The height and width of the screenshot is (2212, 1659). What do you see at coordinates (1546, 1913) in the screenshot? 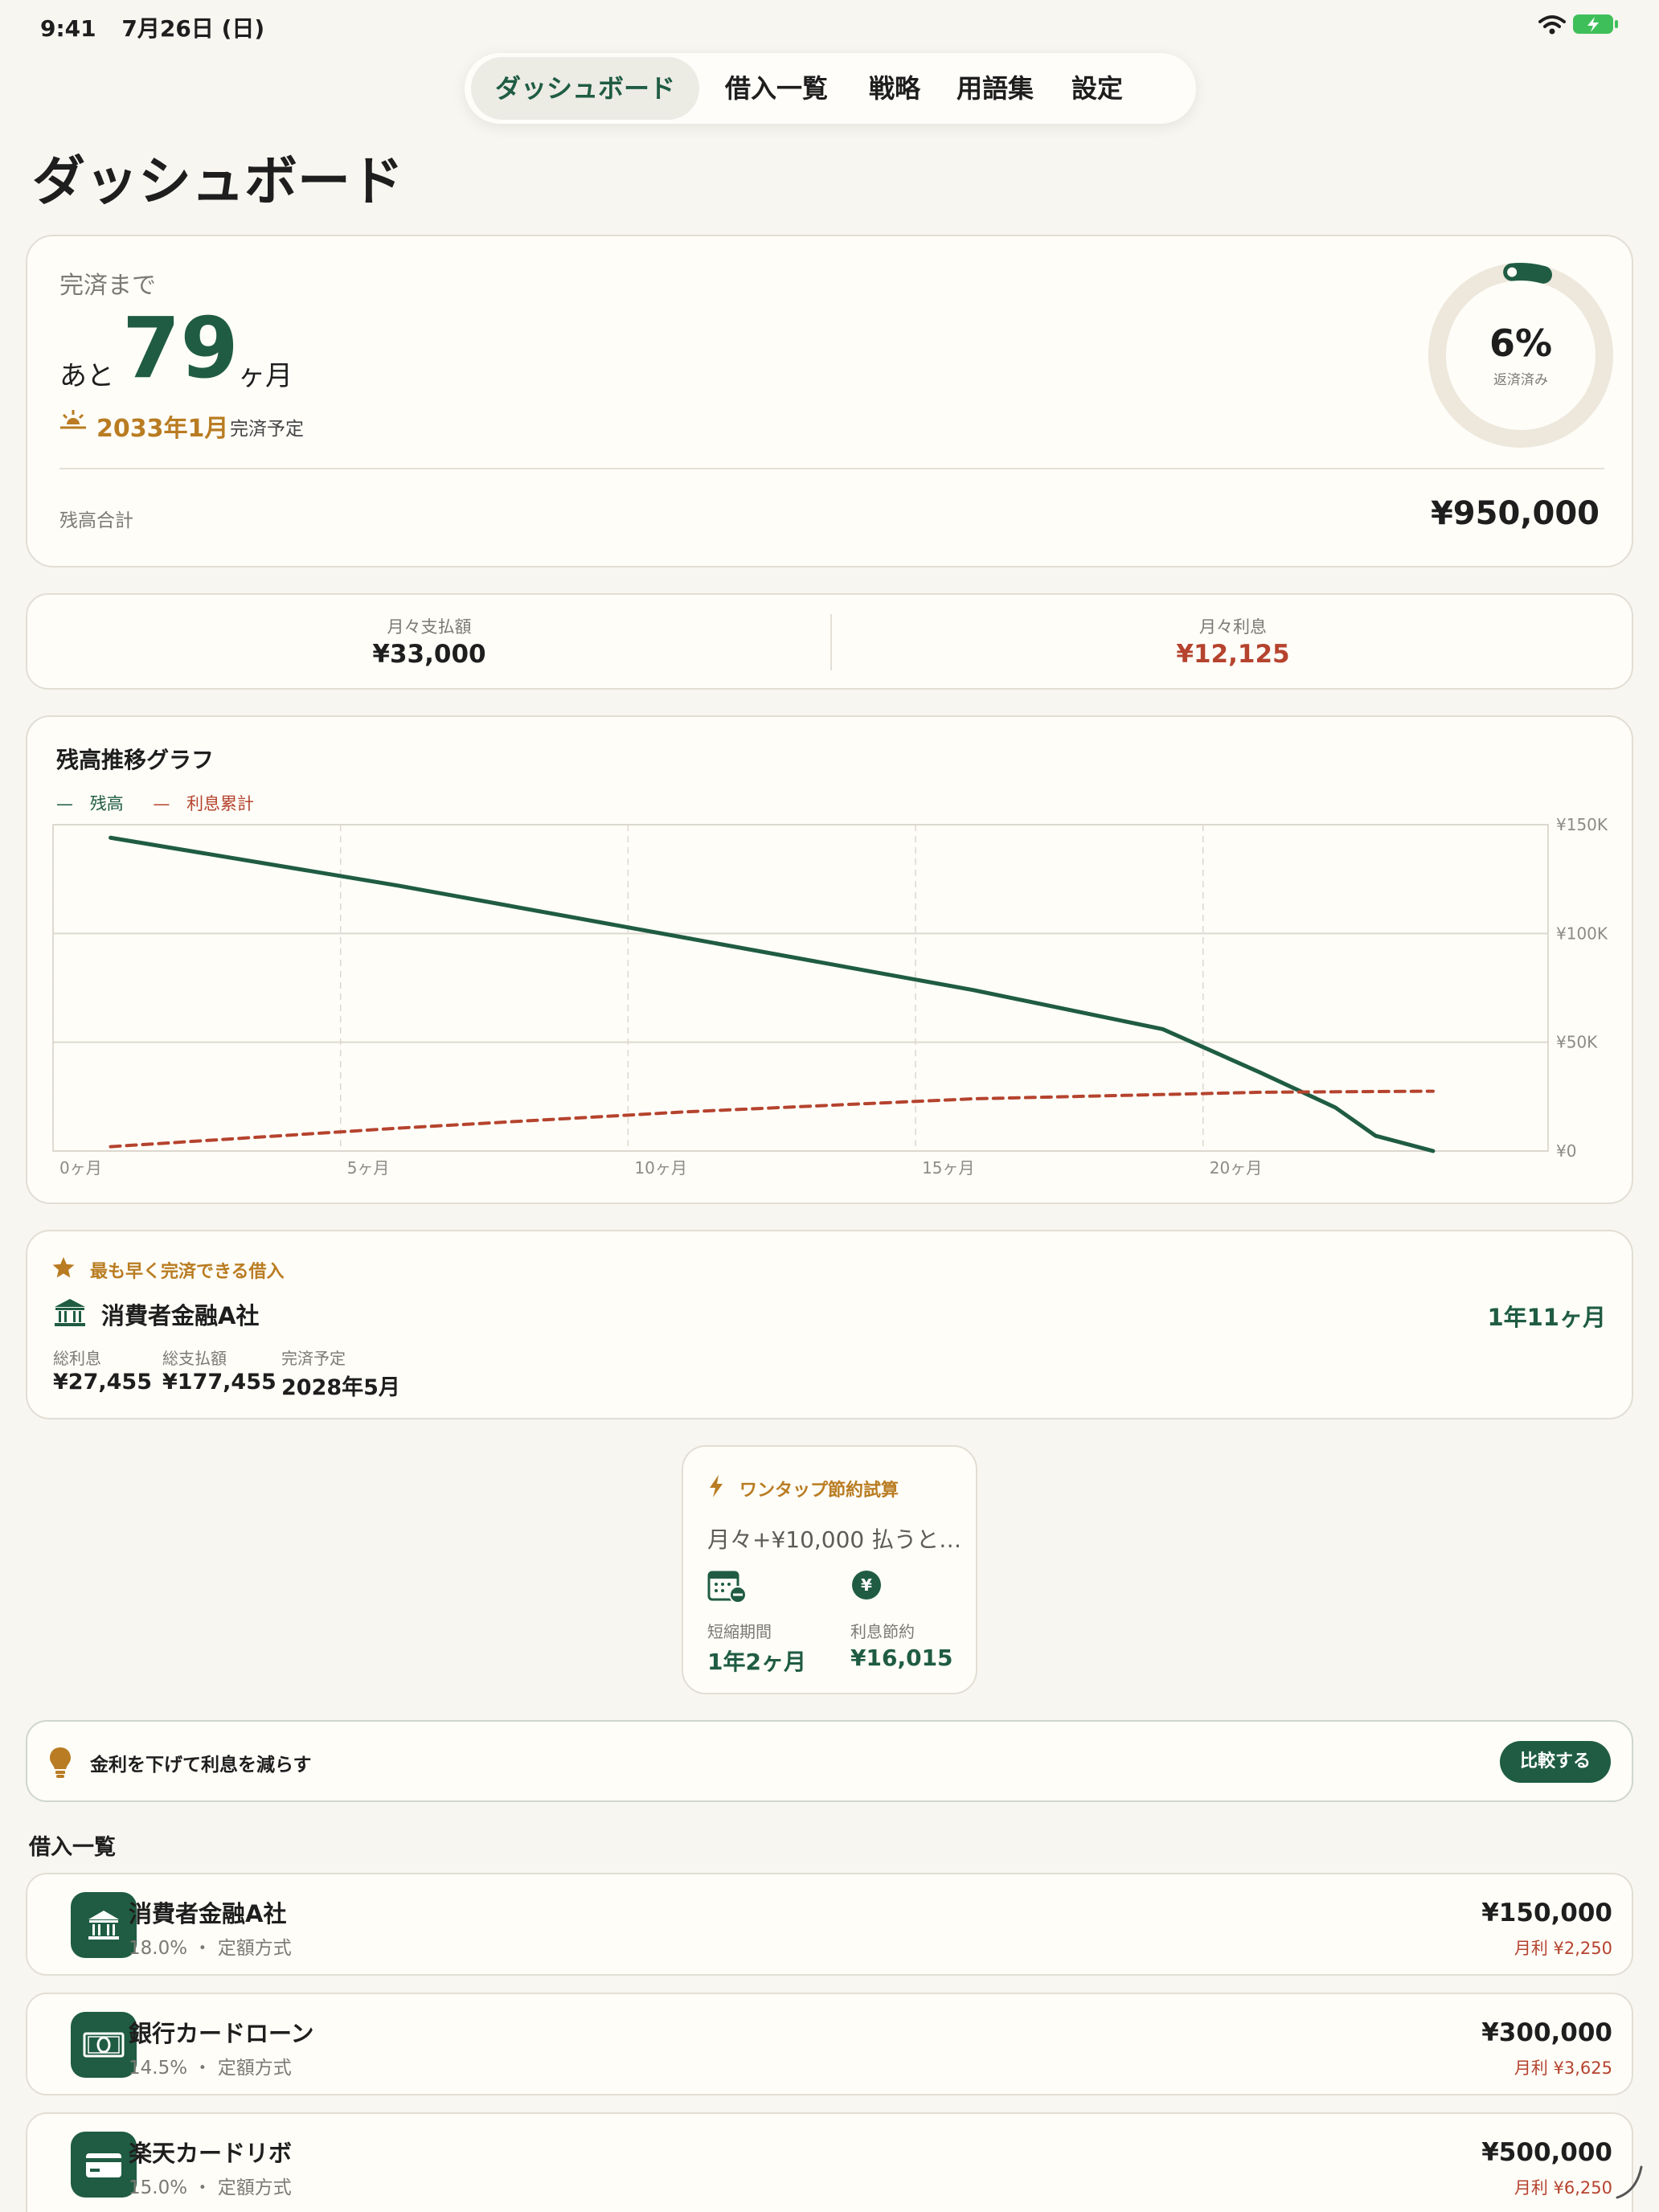
I see `loan-balance: ¥150,000` at bounding box center [1546, 1913].